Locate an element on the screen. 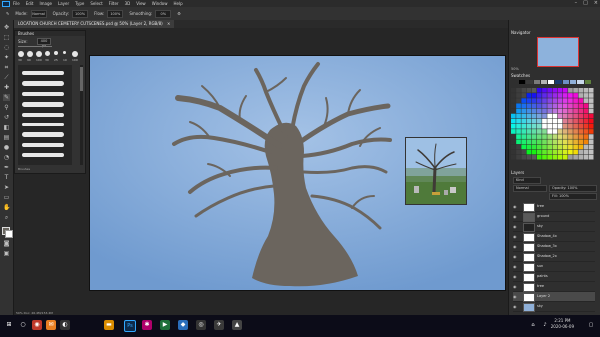  quick-mask-icon: ◙ is located at coordinates (6, 243).